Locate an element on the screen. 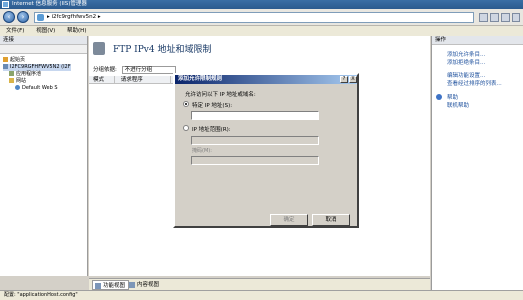 The image size is (523, 300). tree-item-app-pools: 应用程序池 is located at coordinates (25, 74).